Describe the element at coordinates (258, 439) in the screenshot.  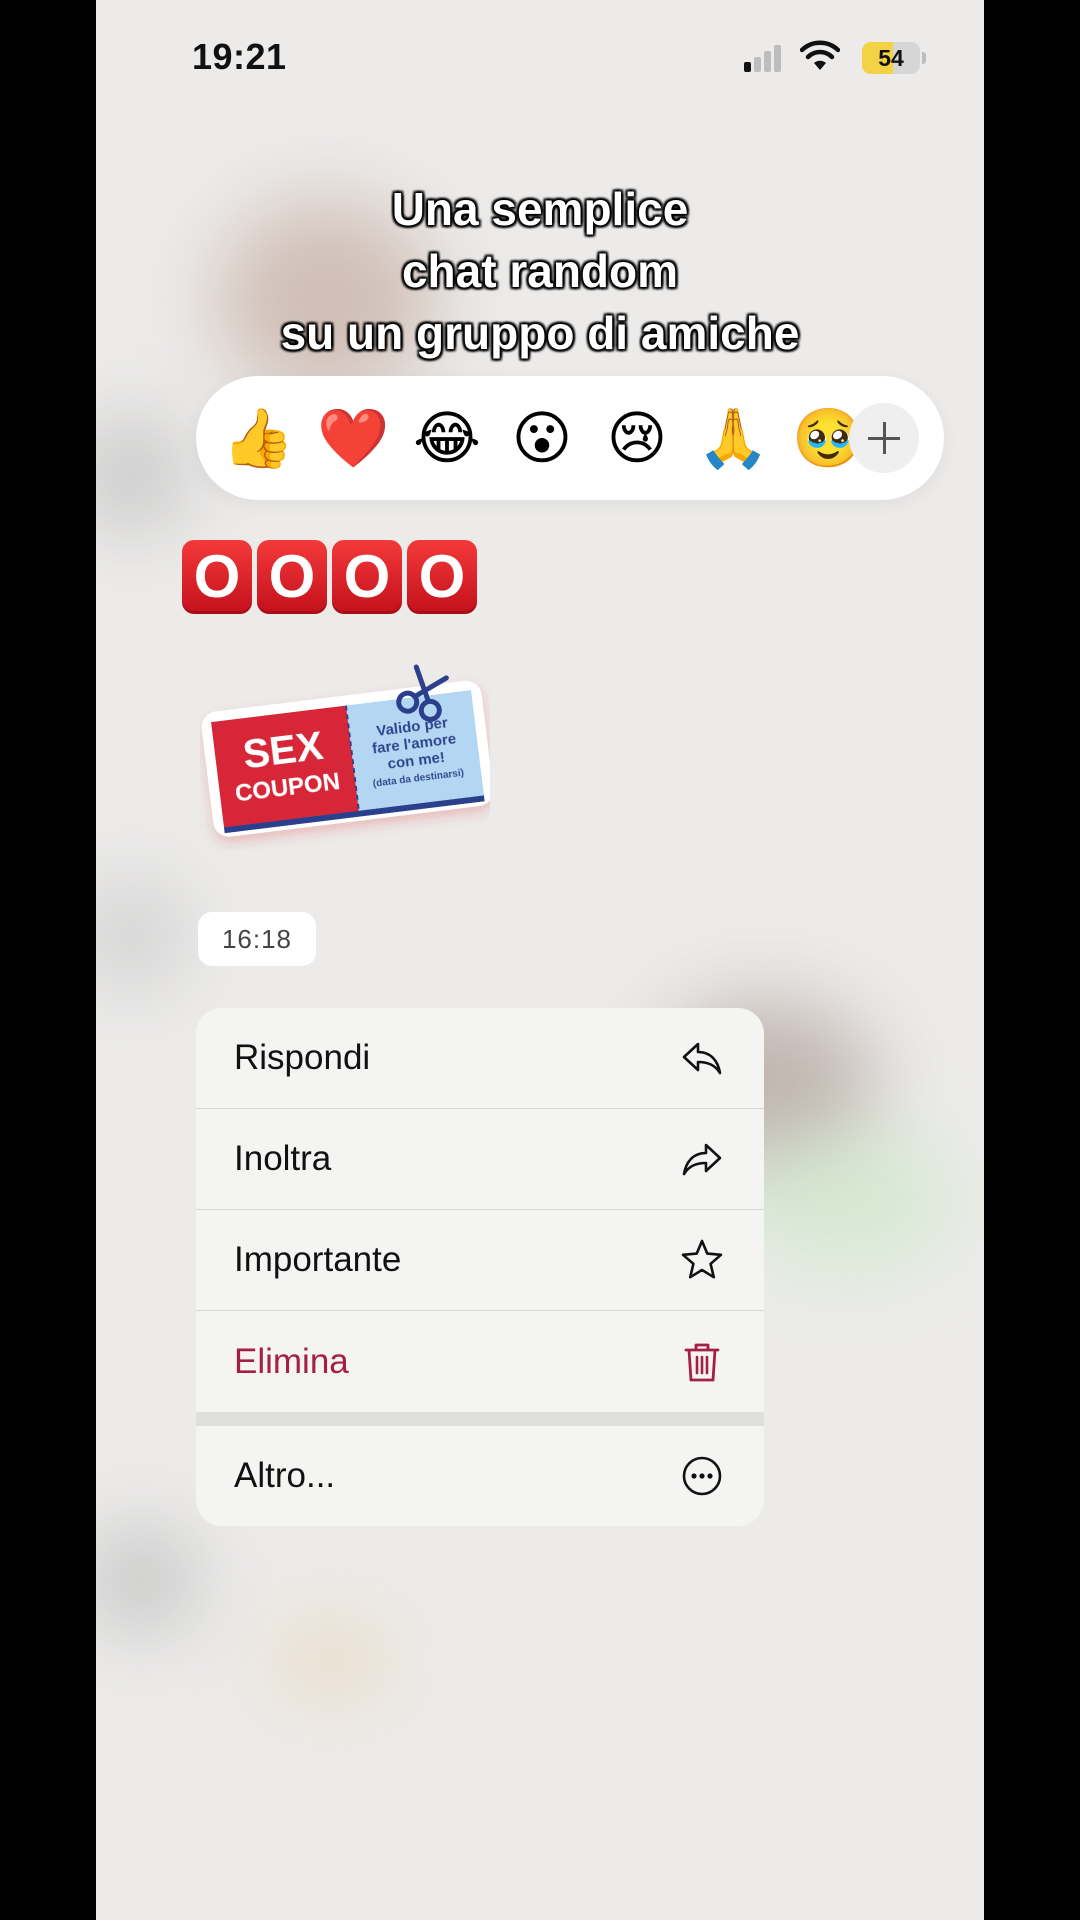
I see `reaction-thumbs-up: 👍` at that location.